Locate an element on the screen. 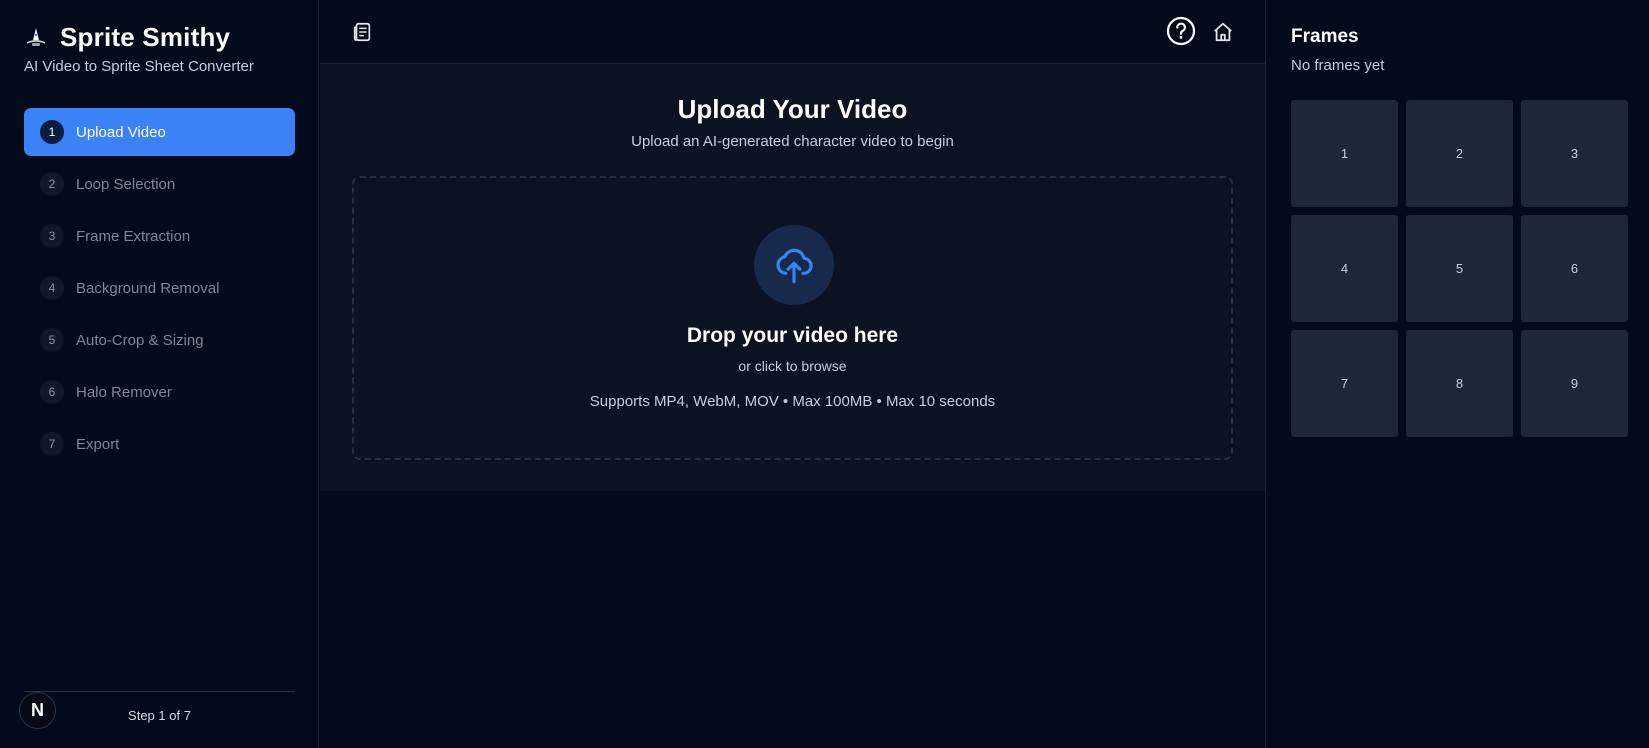  frame-slot: 2 is located at coordinates (1459, 153).